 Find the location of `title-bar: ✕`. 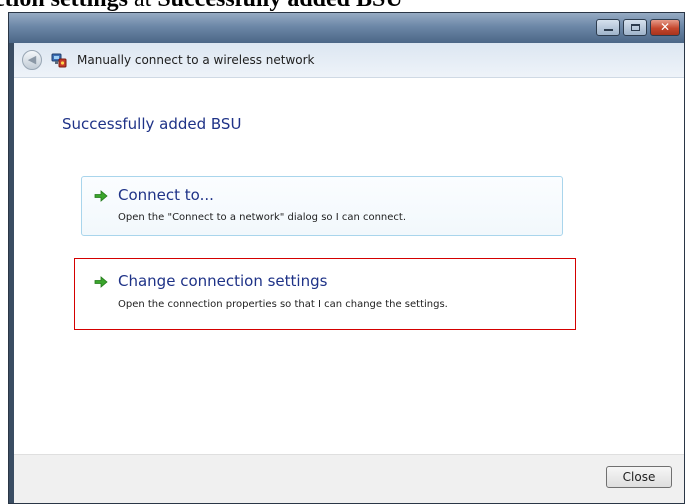

title-bar: ✕ is located at coordinates (346, 28).